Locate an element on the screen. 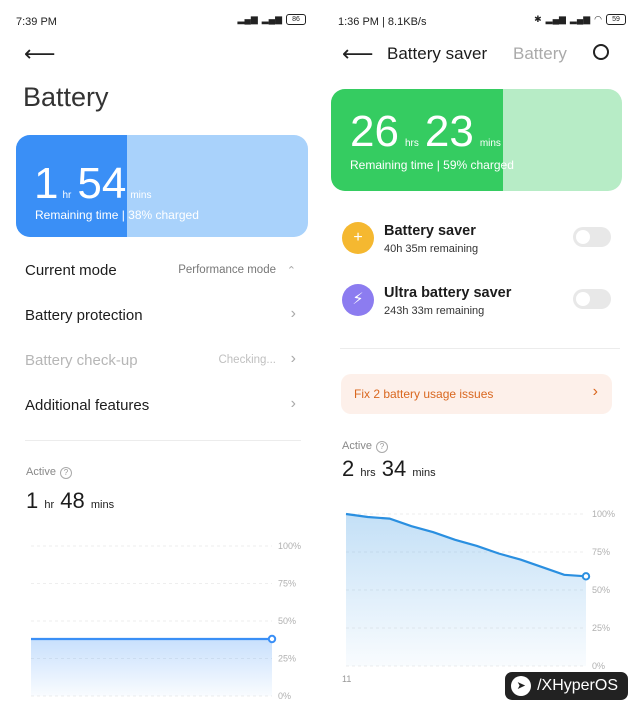 The height and width of the screenshot is (714, 640). battery-icon: 86 is located at coordinates (296, 19).